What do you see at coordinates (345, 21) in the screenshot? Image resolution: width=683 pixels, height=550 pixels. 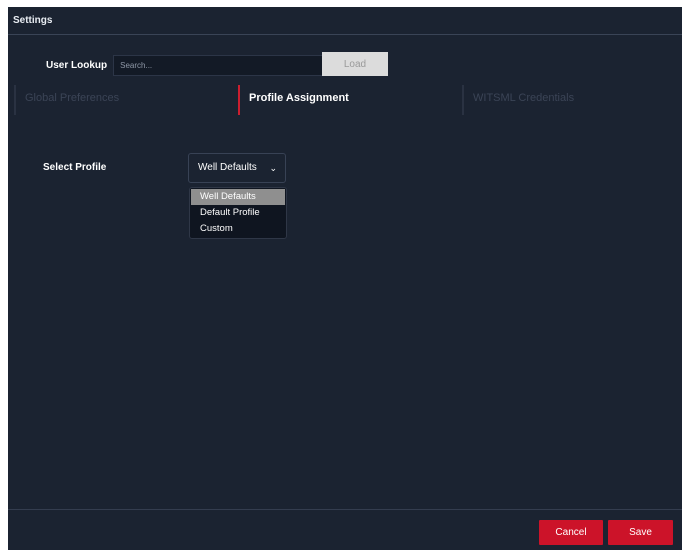 I see `window-title: Settings` at bounding box center [345, 21].